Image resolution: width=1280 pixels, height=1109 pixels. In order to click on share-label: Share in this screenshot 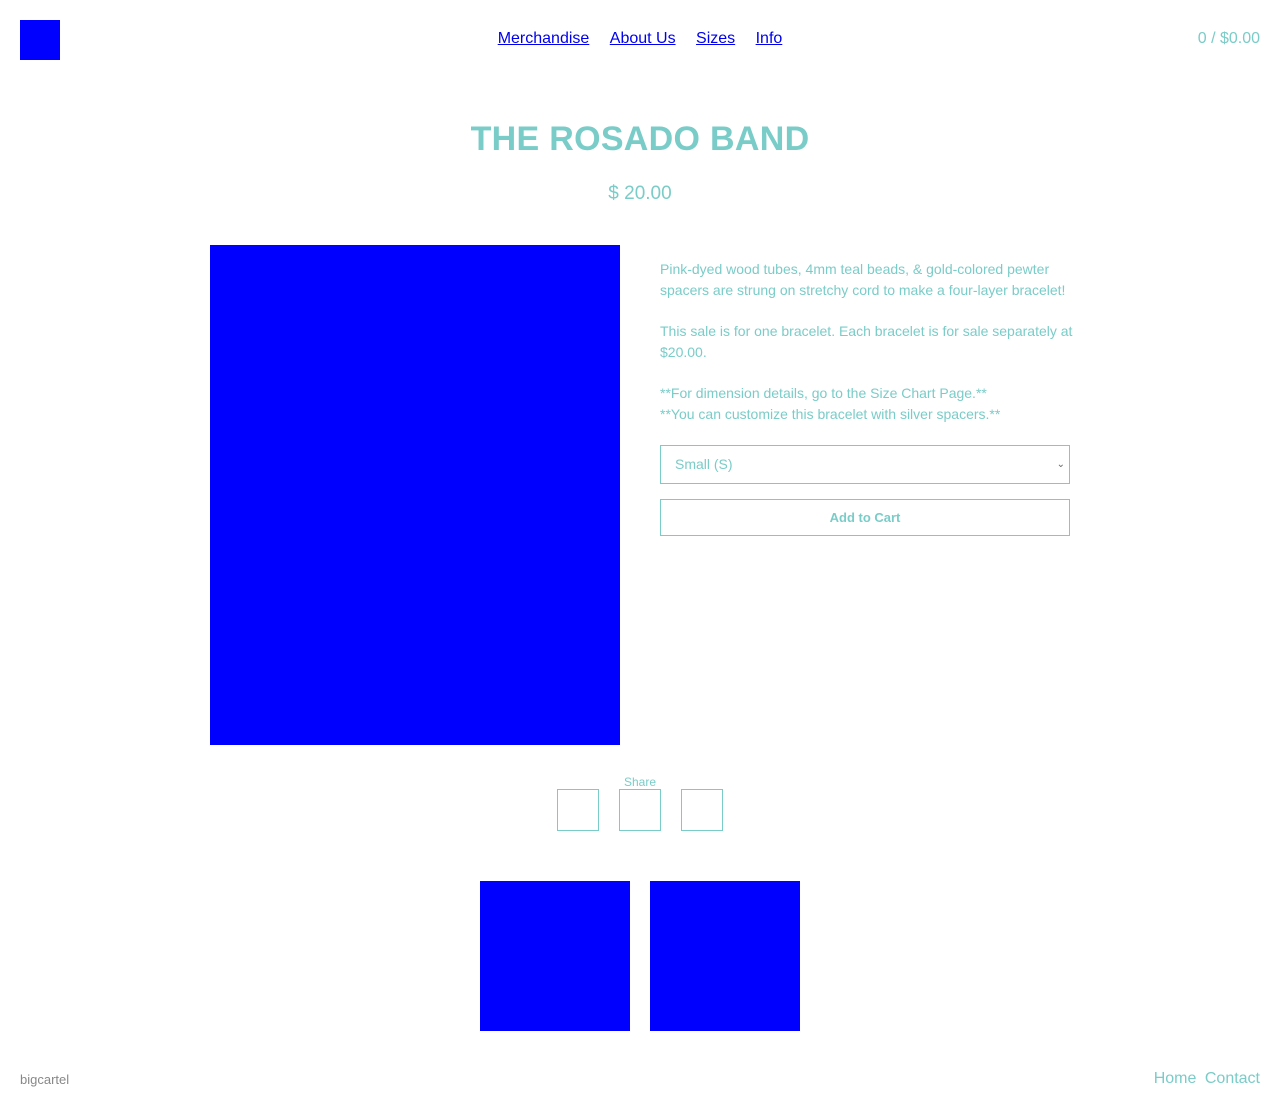, I will do `click(640, 782)`.